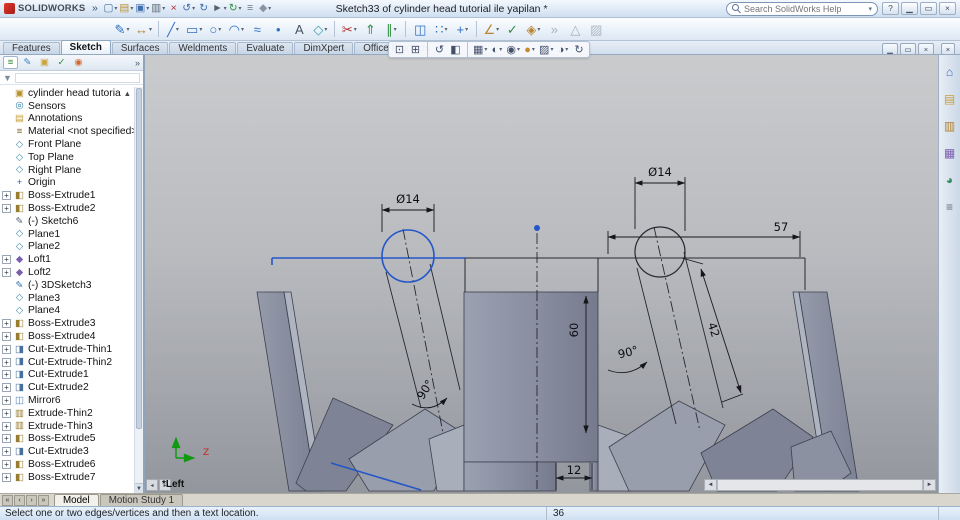 This screenshot has width=960, height=520. What do you see at coordinates (533, 29) in the screenshot?
I see `quick-snaps-icon: ◈ ▾` at bounding box center [533, 29].